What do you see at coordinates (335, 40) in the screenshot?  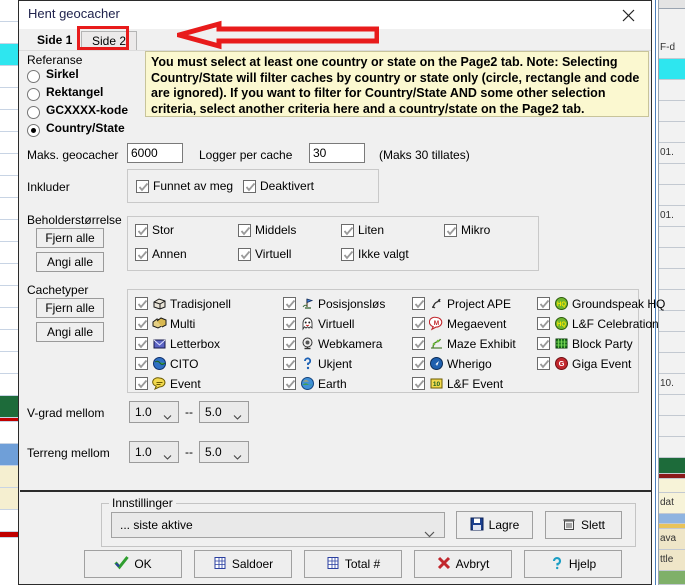 I see `tab-strip: Side 1 Side 2` at bounding box center [335, 40].